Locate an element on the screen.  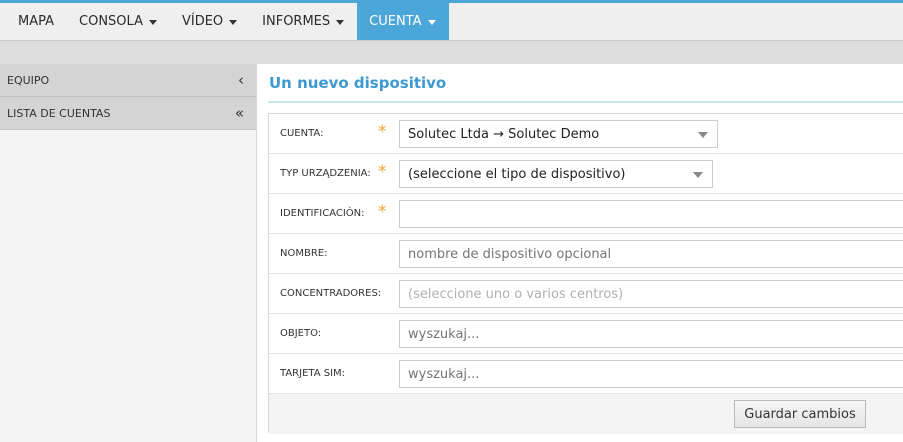
name-label: NOMBRE: is located at coordinates (304, 253).